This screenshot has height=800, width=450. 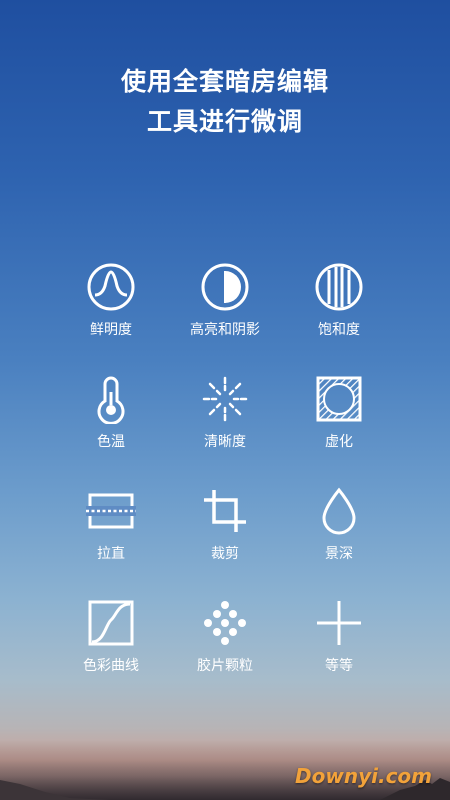 What do you see at coordinates (111, 511) in the screenshot?
I see `straighten-icon` at bounding box center [111, 511].